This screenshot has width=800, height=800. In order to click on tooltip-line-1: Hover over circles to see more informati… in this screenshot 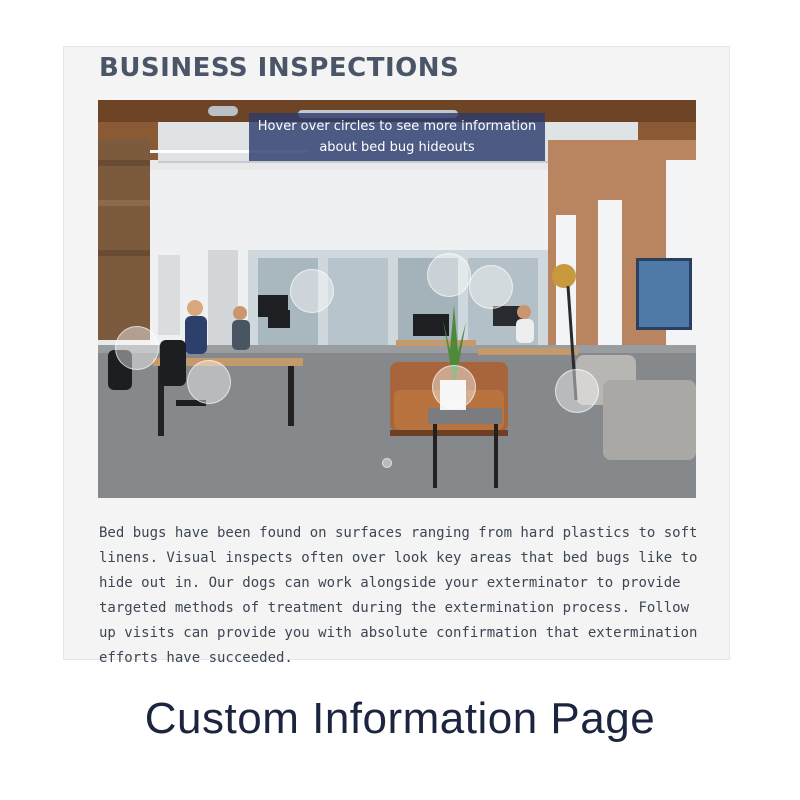, I will do `click(397, 126)`.